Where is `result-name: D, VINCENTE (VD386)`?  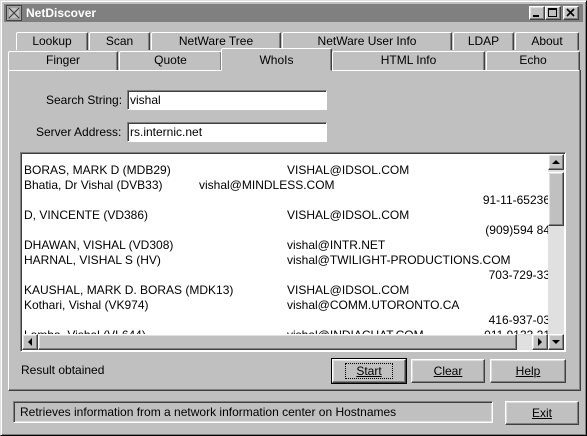
result-name: D, VINCENTE (VD386) is located at coordinates (86, 215).